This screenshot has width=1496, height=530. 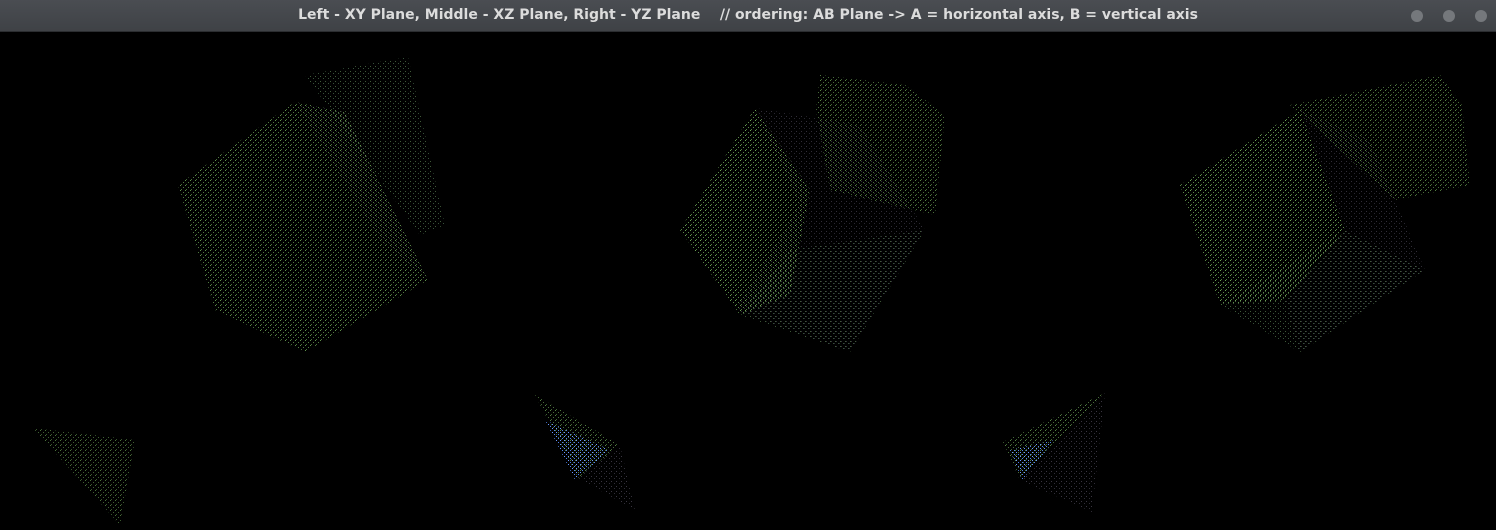 What do you see at coordinates (1417, 16) in the screenshot?
I see `minimize-button` at bounding box center [1417, 16].